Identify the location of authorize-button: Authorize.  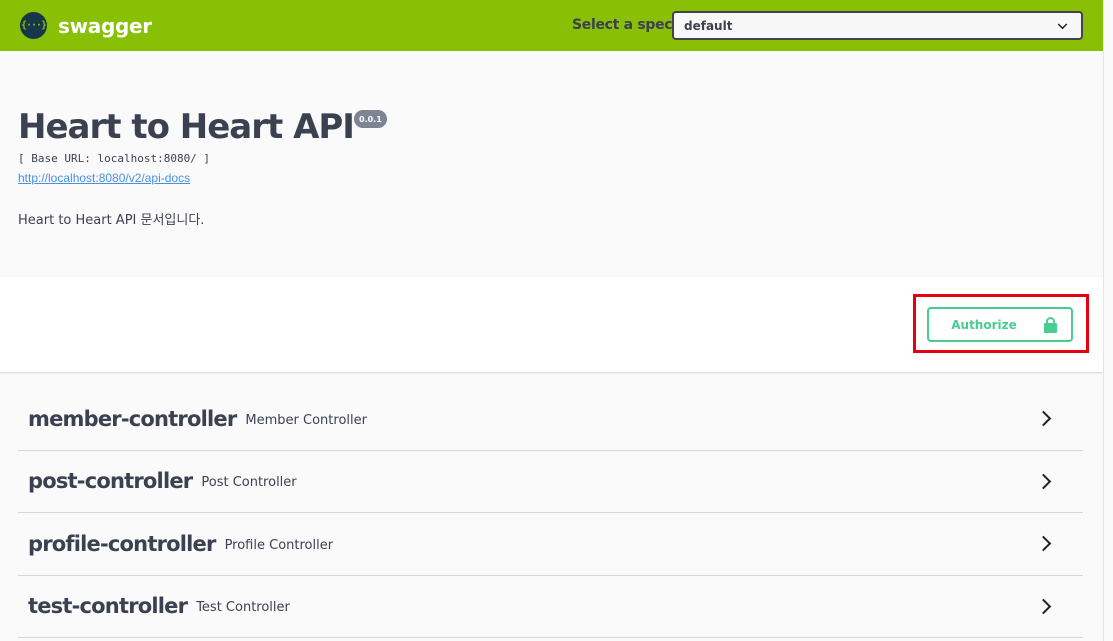
(1000, 324).